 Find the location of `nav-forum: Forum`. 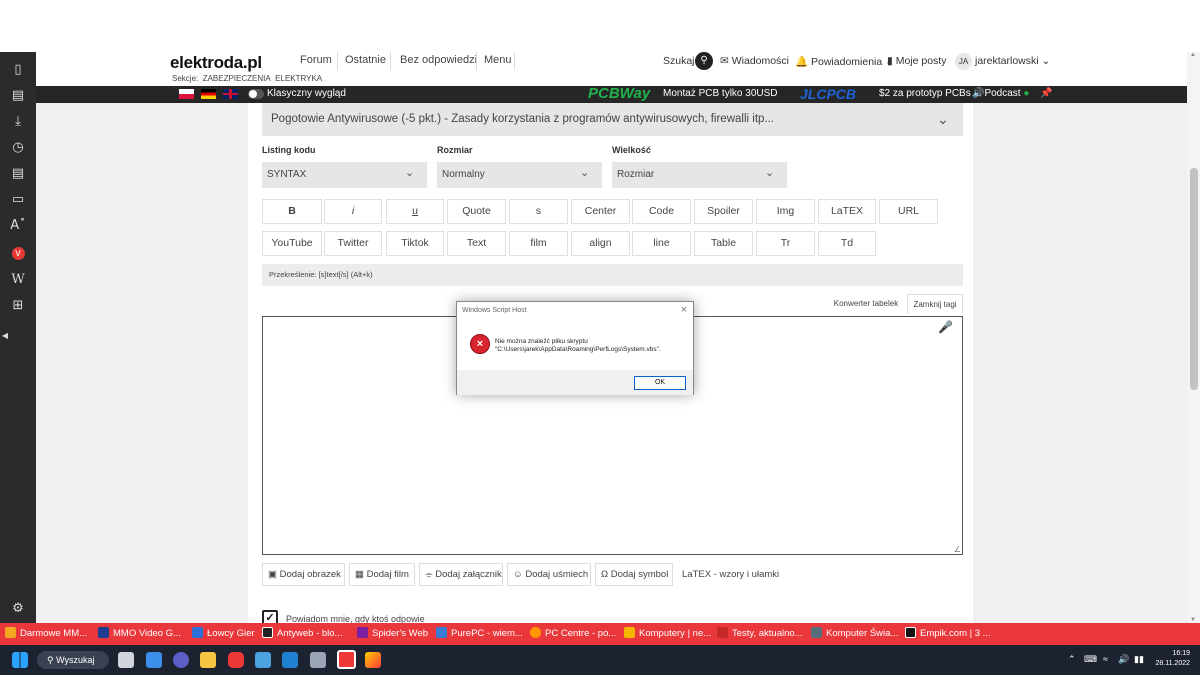

nav-forum: Forum is located at coordinates (316, 60).